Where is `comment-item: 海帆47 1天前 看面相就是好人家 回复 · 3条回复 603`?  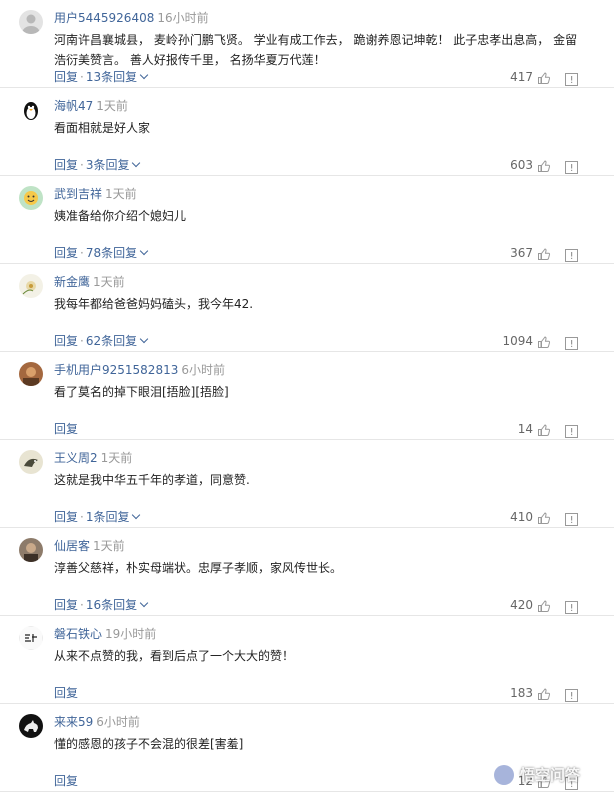
comment-item: 海帆47 1天前 看面相就是好人家 回复 · 3条回复 603 is located at coordinates (307, 132).